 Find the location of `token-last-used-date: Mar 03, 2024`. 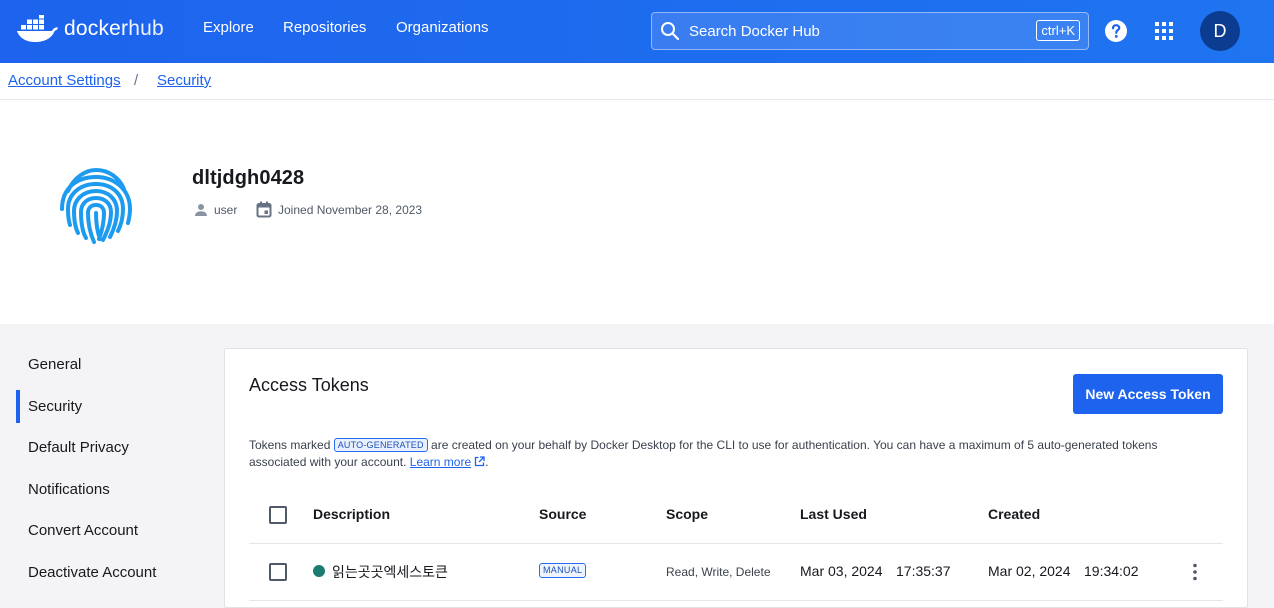

token-last-used-date: Mar 03, 2024 is located at coordinates (841, 571).